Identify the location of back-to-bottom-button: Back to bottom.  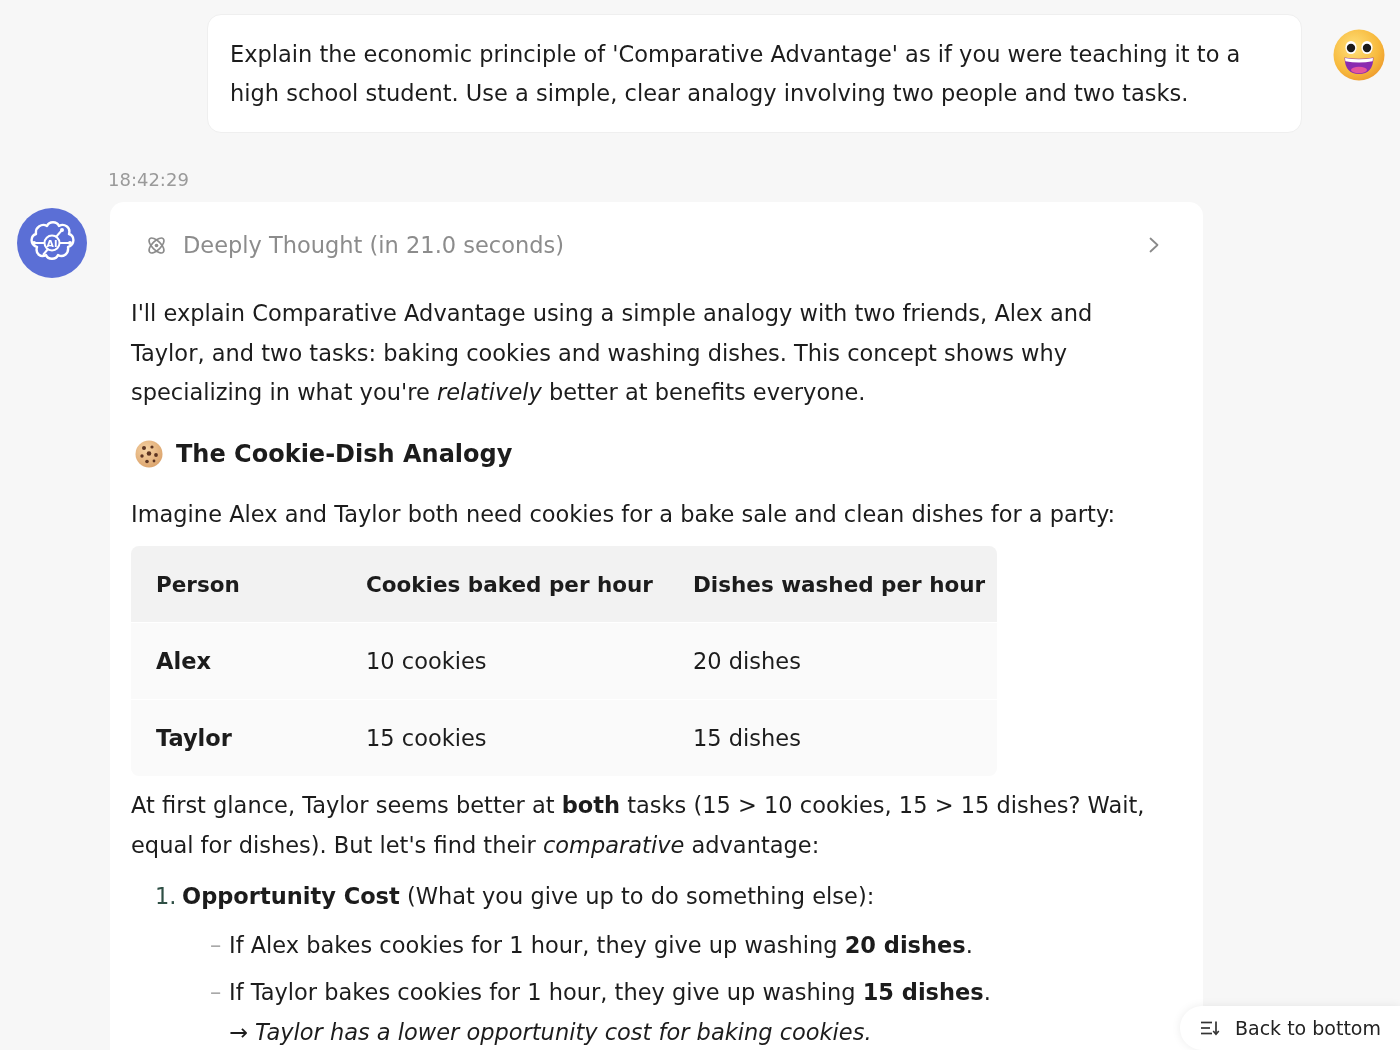
(1290, 1028).